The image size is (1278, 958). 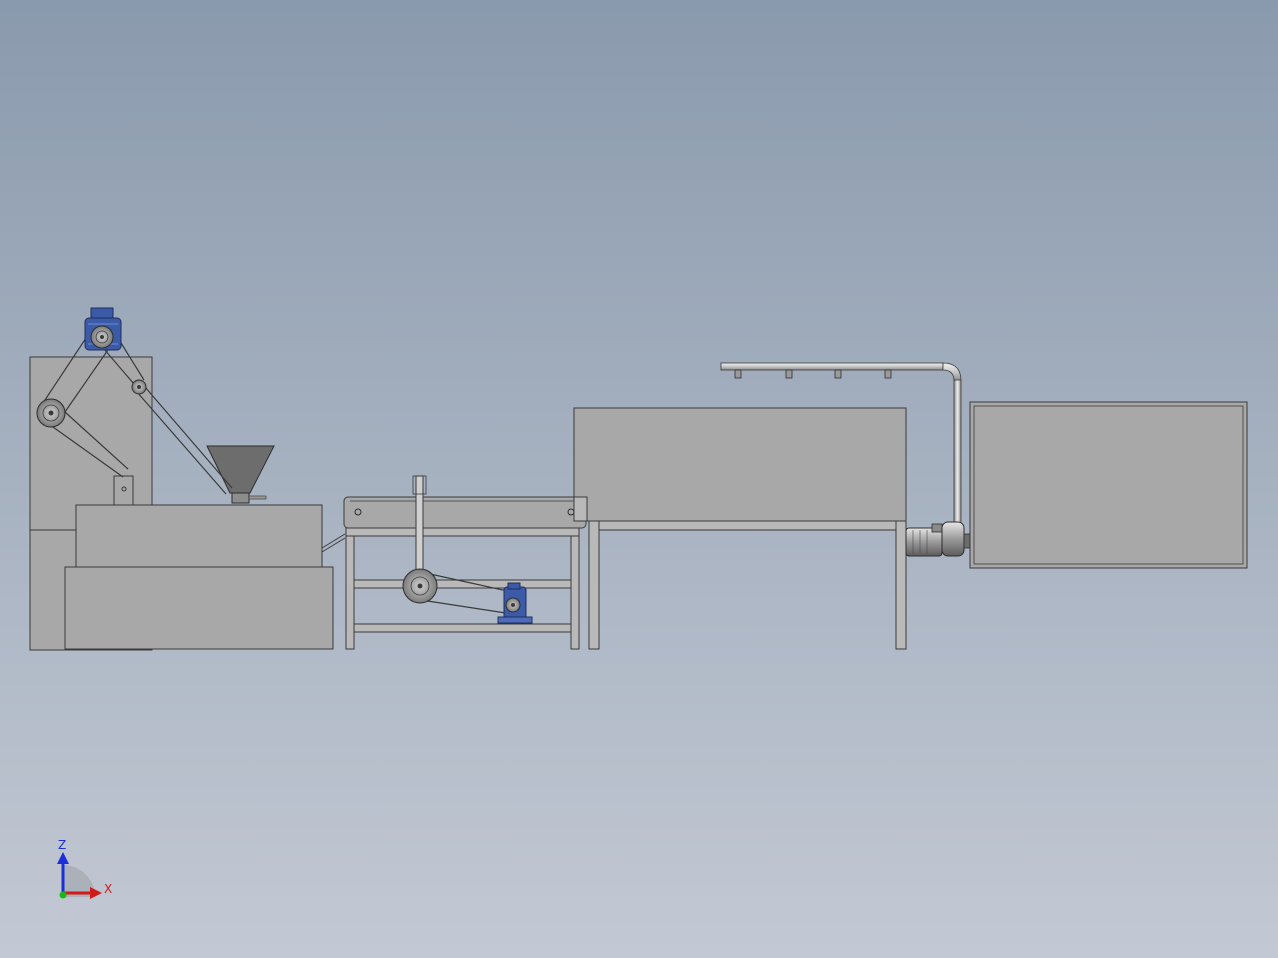 I want to click on spray-manifold, so click(x=832, y=366).